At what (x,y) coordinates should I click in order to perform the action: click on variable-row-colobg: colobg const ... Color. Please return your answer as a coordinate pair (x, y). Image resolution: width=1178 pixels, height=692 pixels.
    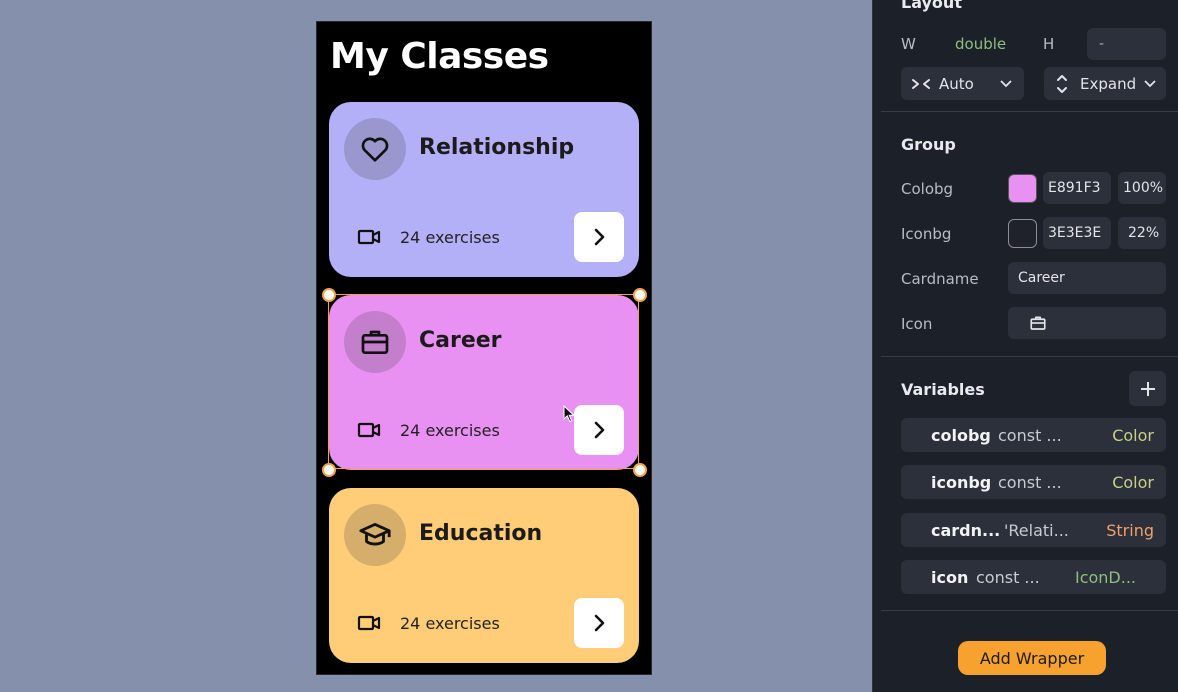
    Looking at the image, I should click on (1033, 435).